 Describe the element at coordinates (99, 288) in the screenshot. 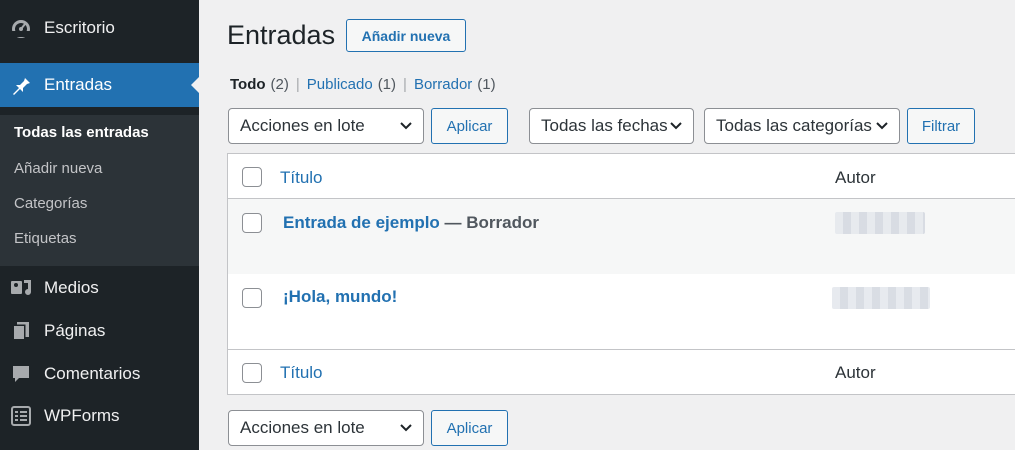

I see `sidebar-item-medios: Medios` at that location.